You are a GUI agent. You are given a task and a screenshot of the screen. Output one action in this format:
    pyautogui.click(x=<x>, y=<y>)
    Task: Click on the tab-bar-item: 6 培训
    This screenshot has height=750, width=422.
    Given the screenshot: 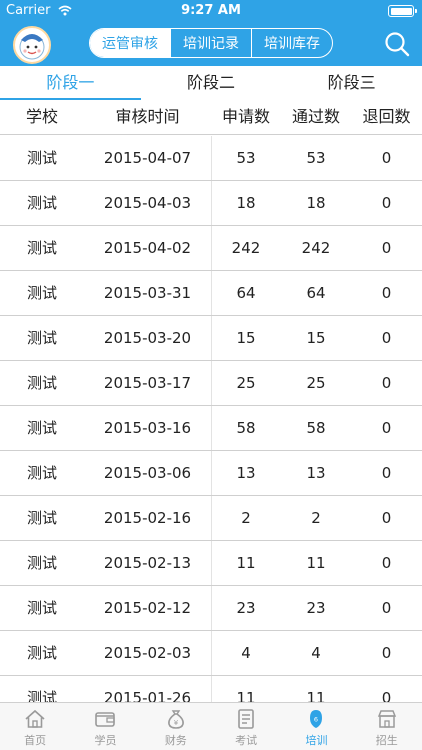 What is the action you would take?
    pyautogui.click(x=316, y=726)
    